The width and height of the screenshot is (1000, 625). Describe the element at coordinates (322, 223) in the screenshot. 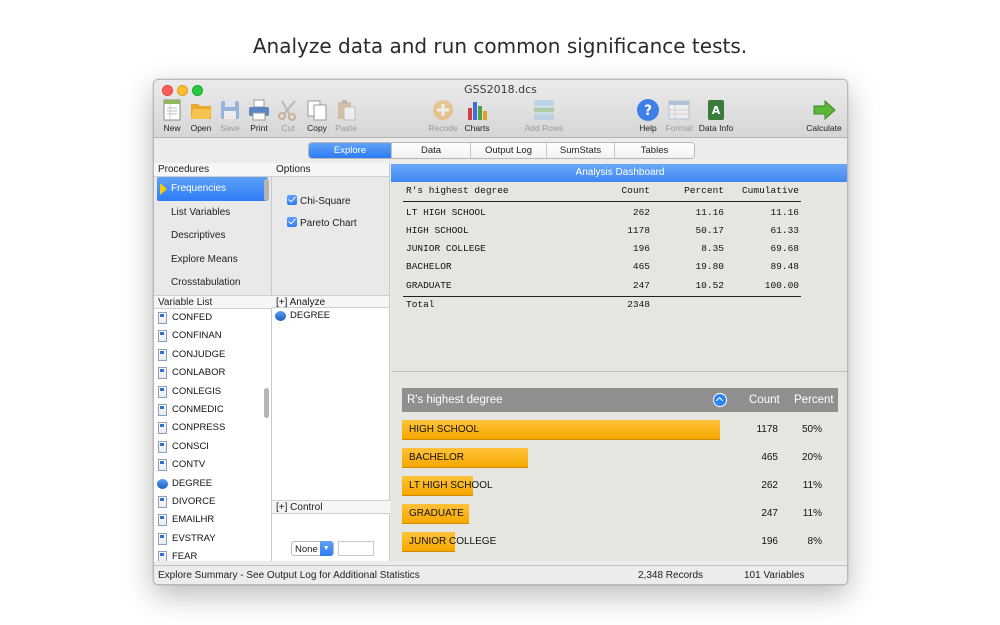

I see `pareto-chart-checkbox: Pareto Chart` at that location.